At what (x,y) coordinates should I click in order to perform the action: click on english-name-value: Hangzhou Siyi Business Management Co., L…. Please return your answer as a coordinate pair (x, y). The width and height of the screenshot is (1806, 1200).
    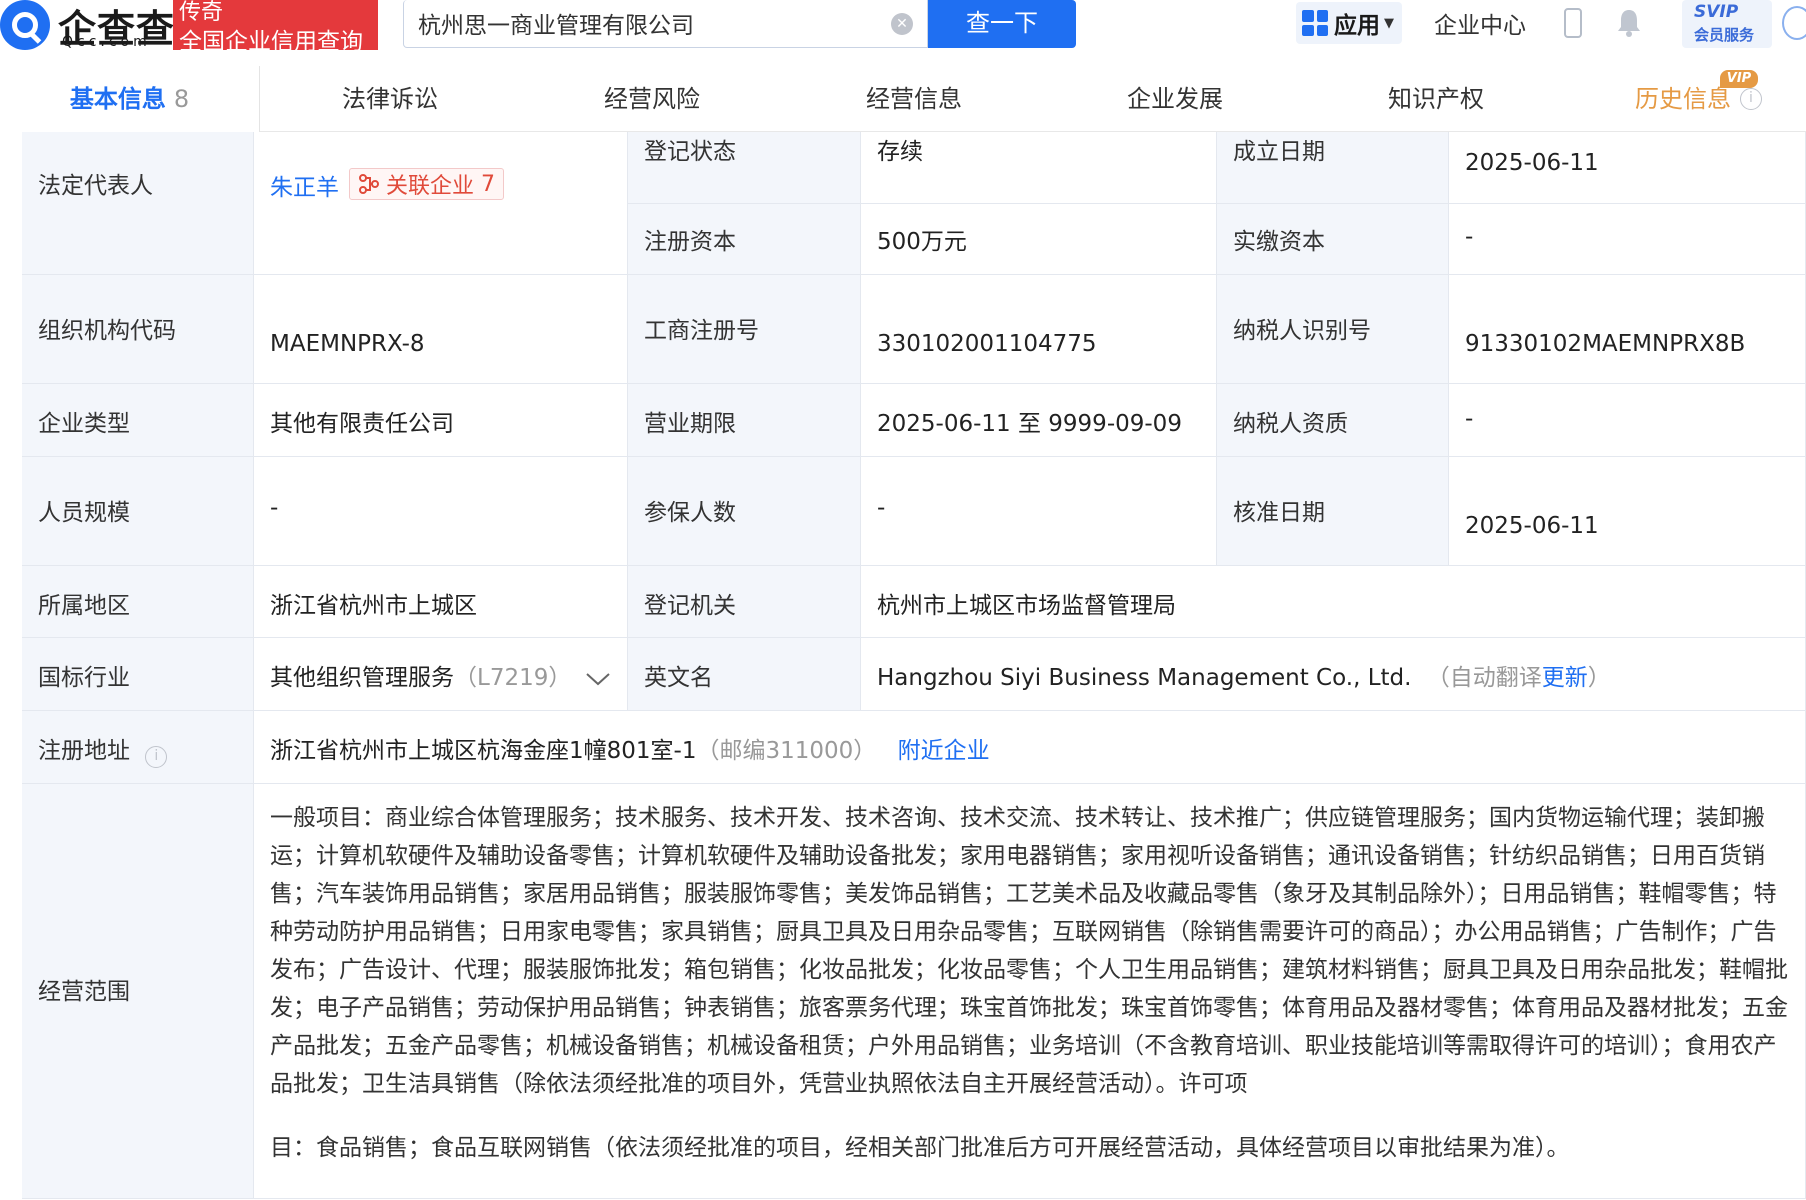
    Looking at the image, I should click on (1144, 678).